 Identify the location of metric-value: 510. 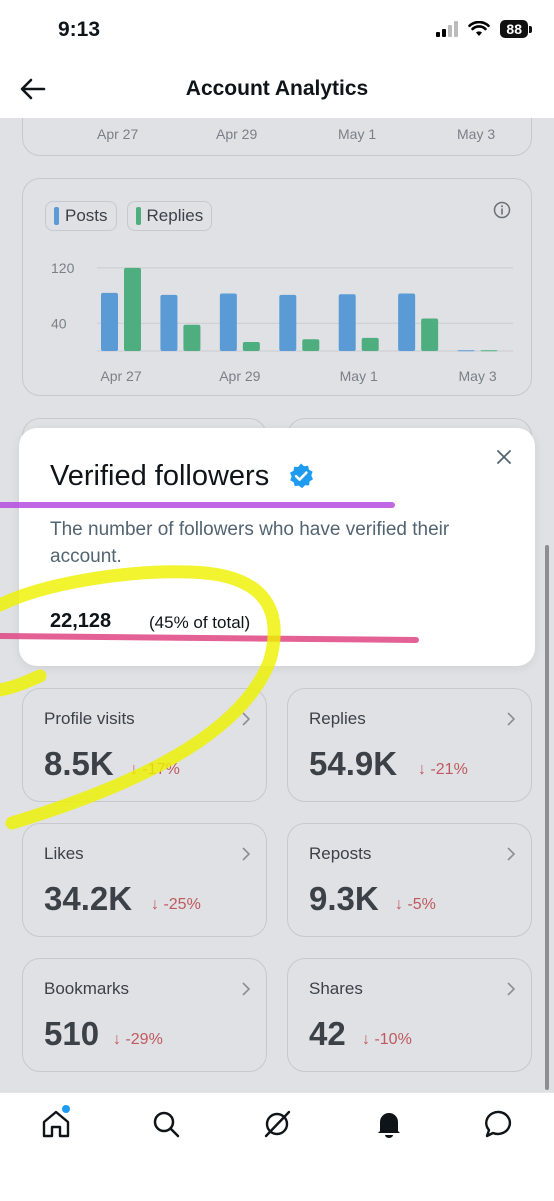
(72, 1033).